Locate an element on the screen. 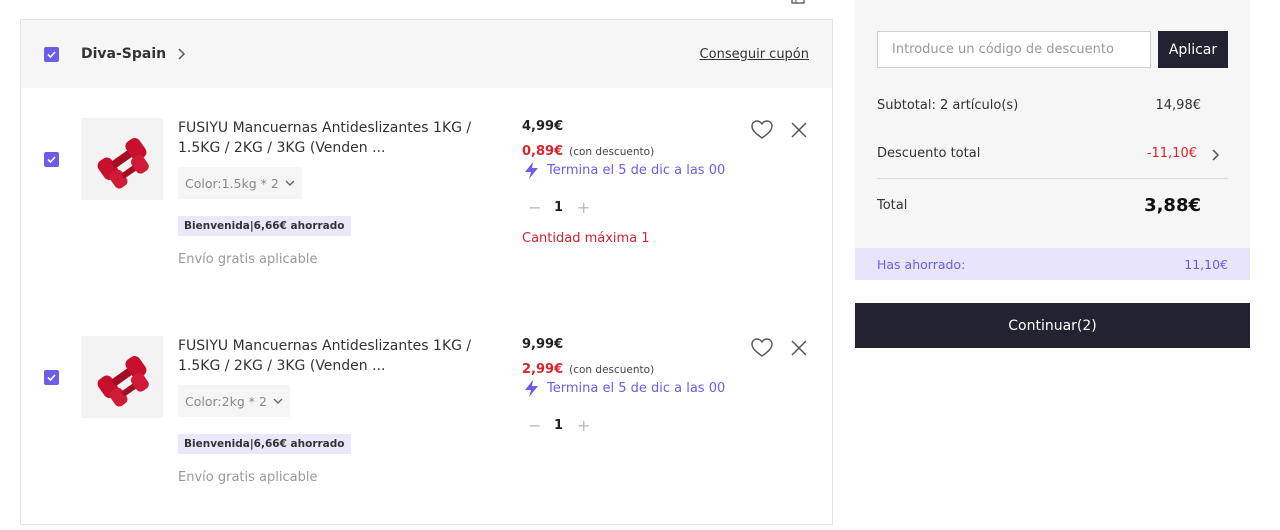 This screenshot has width=1280, height=530. variant-label: Color:1.5kg * 2 is located at coordinates (232, 183).